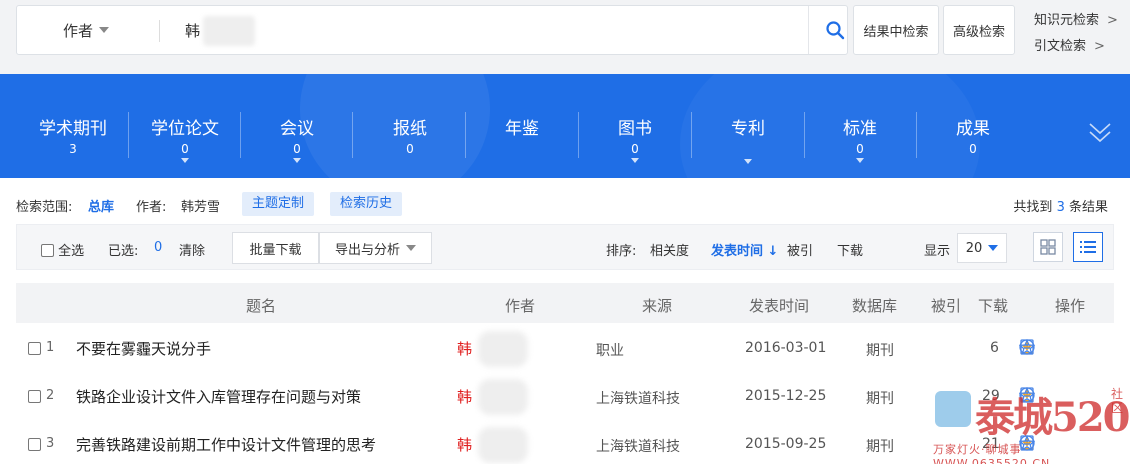 The height and width of the screenshot is (464, 1130). What do you see at coordinates (1088, 207) in the screenshot?
I see `result-count-suffix: 条结果` at bounding box center [1088, 207].